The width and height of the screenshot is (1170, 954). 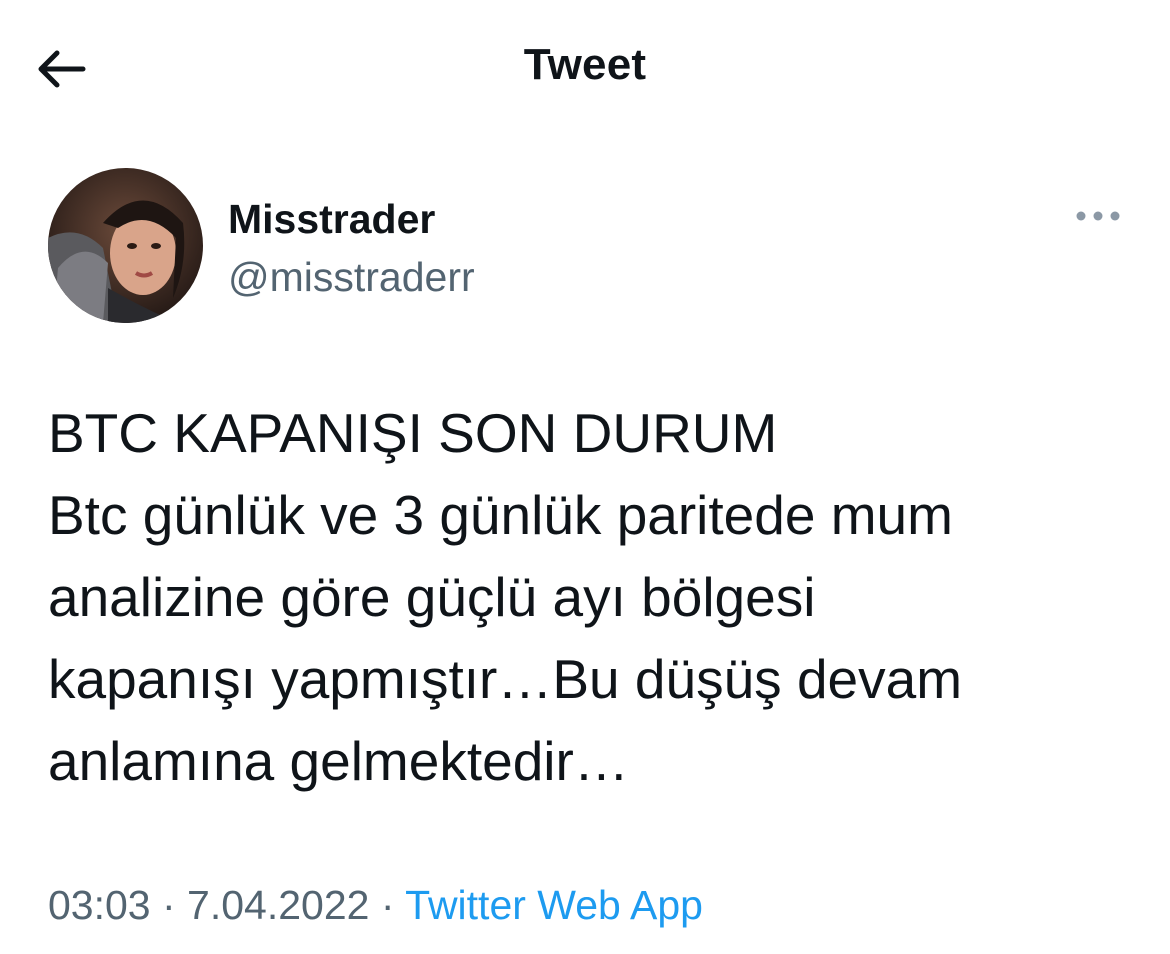 What do you see at coordinates (351, 277) in the screenshot?
I see `author-handle: @misstraderr` at bounding box center [351, 277].